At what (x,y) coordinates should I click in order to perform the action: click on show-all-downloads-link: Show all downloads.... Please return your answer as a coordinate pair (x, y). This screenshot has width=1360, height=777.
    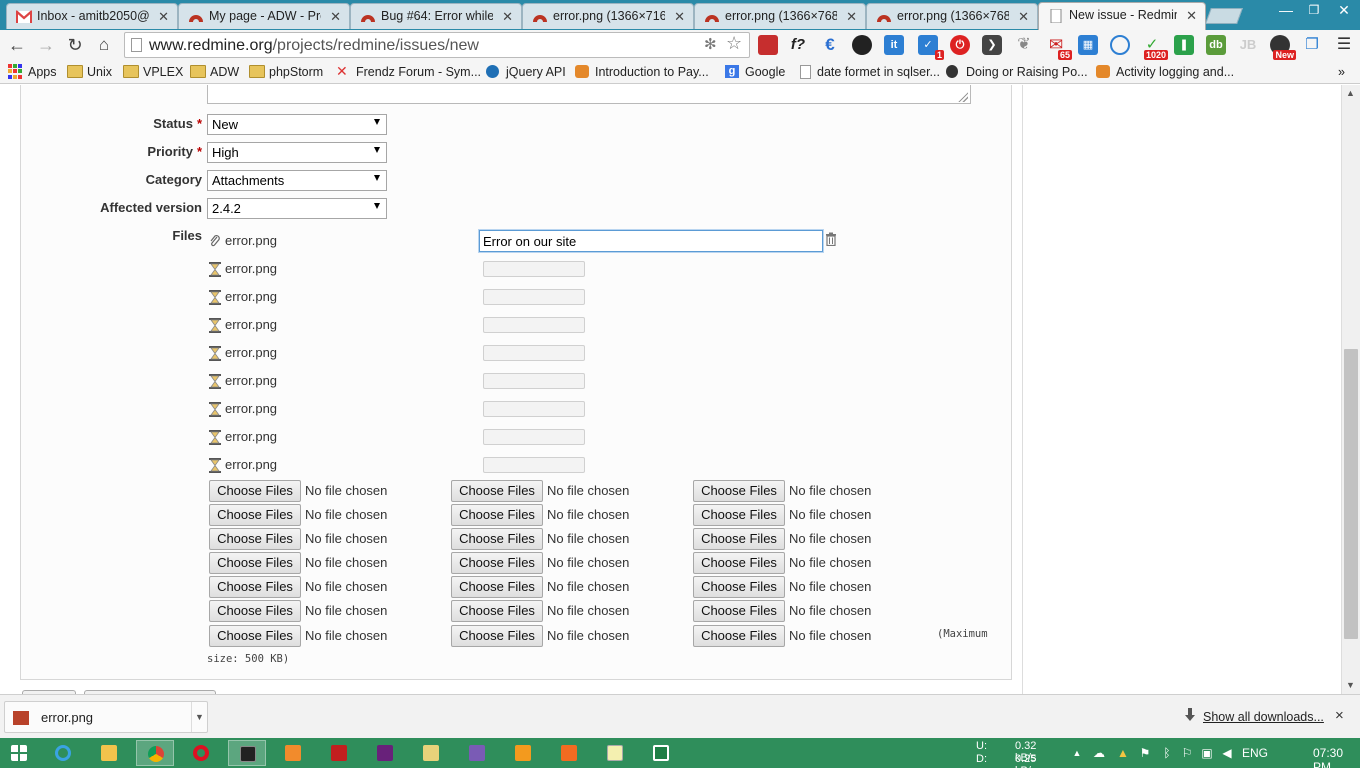
    Looking at the image, I should click on (1263, 717).